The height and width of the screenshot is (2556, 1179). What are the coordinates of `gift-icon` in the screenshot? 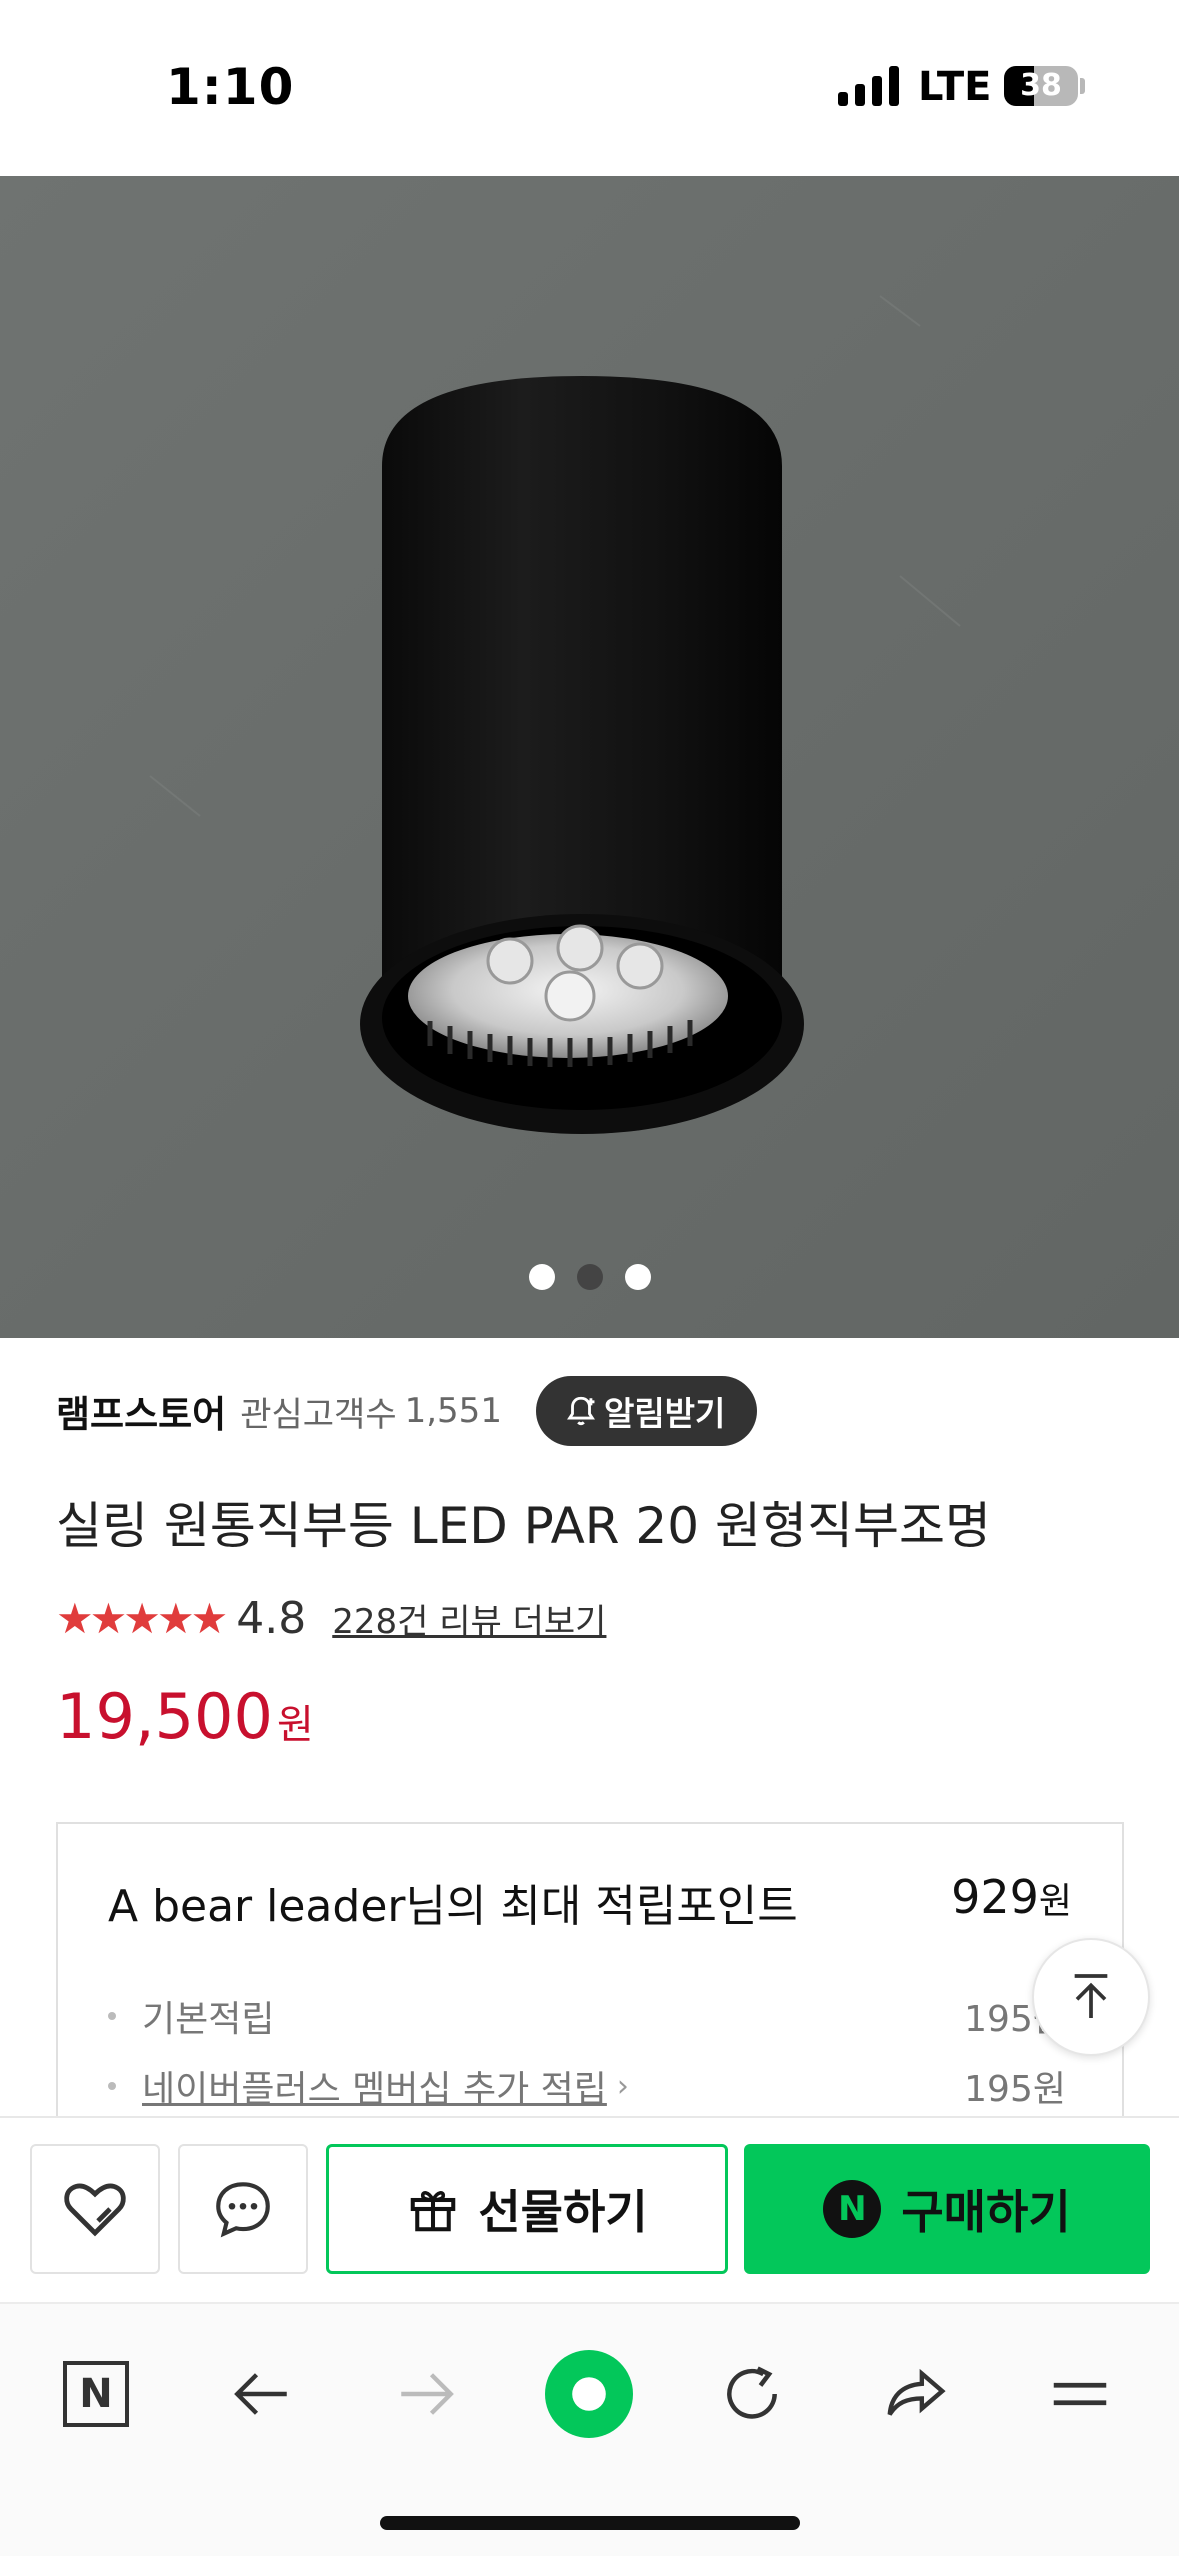 It's located at (433, 2211).